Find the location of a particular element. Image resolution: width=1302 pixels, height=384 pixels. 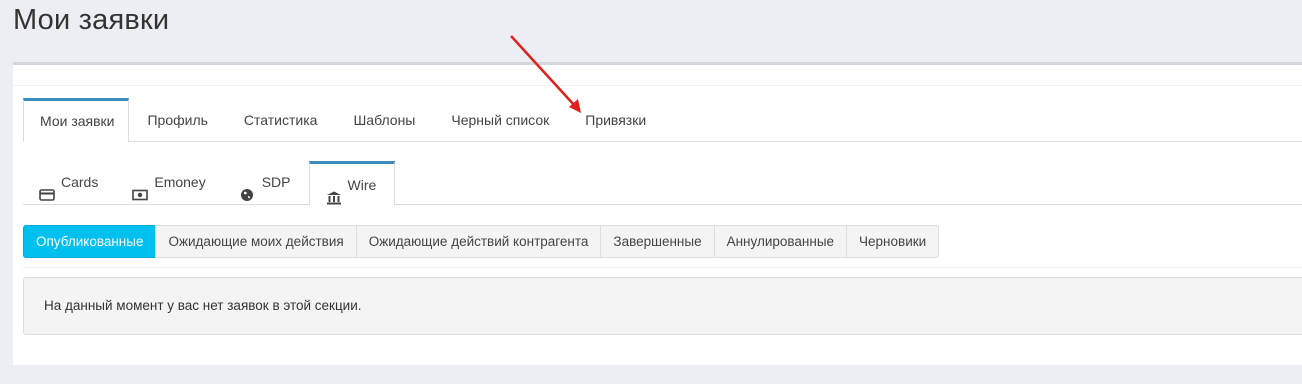

tab-sdp-label: SDP is located at coordinates (276, 182).